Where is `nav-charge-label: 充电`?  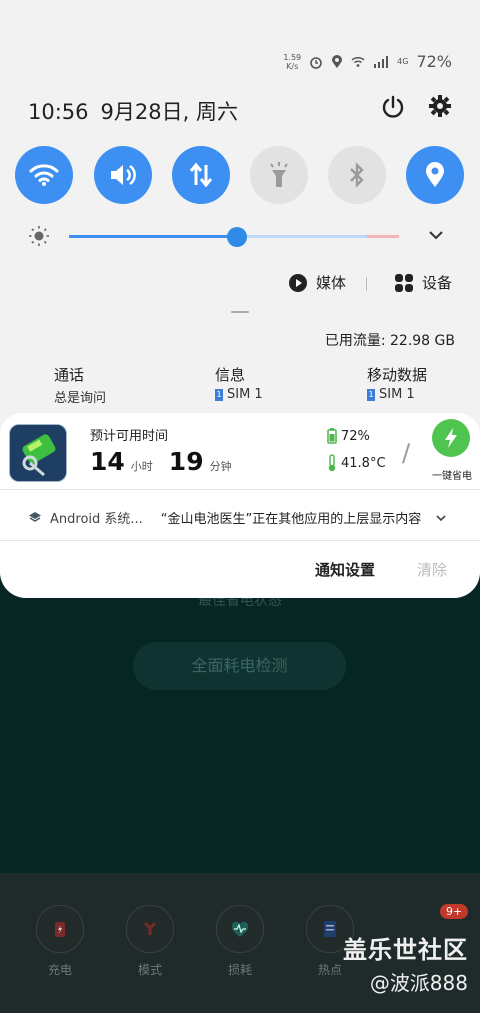 nav-charge-label: 充电 is located at coordinates (59, 970).